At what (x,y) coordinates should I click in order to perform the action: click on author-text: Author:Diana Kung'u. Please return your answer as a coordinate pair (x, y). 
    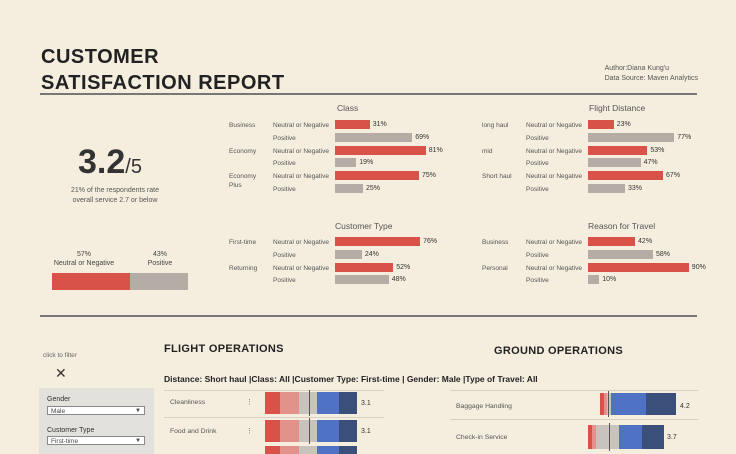
    Looking at the image, I should click on (636, 68).